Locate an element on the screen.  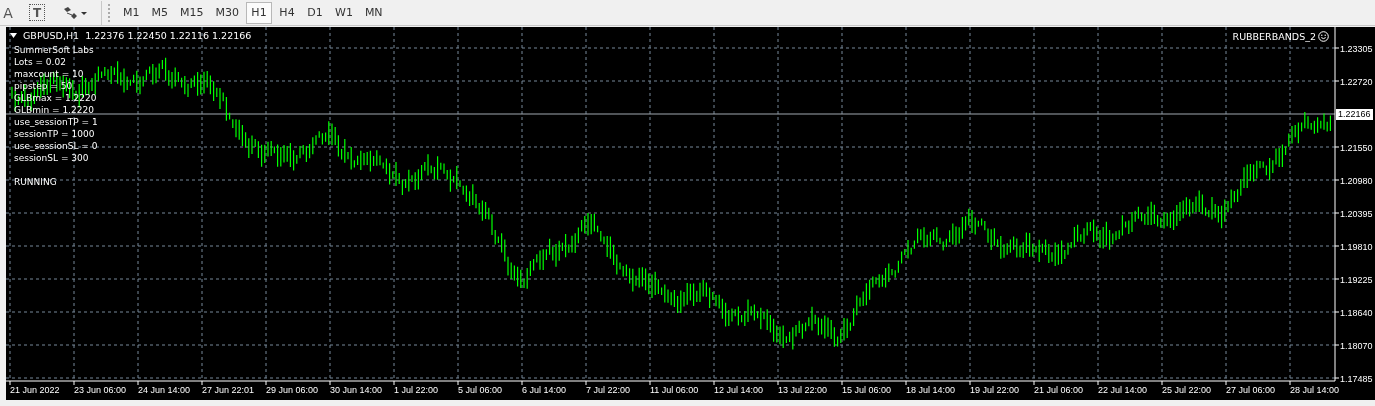
text-label-button: T is located at coordinates (37, 12).